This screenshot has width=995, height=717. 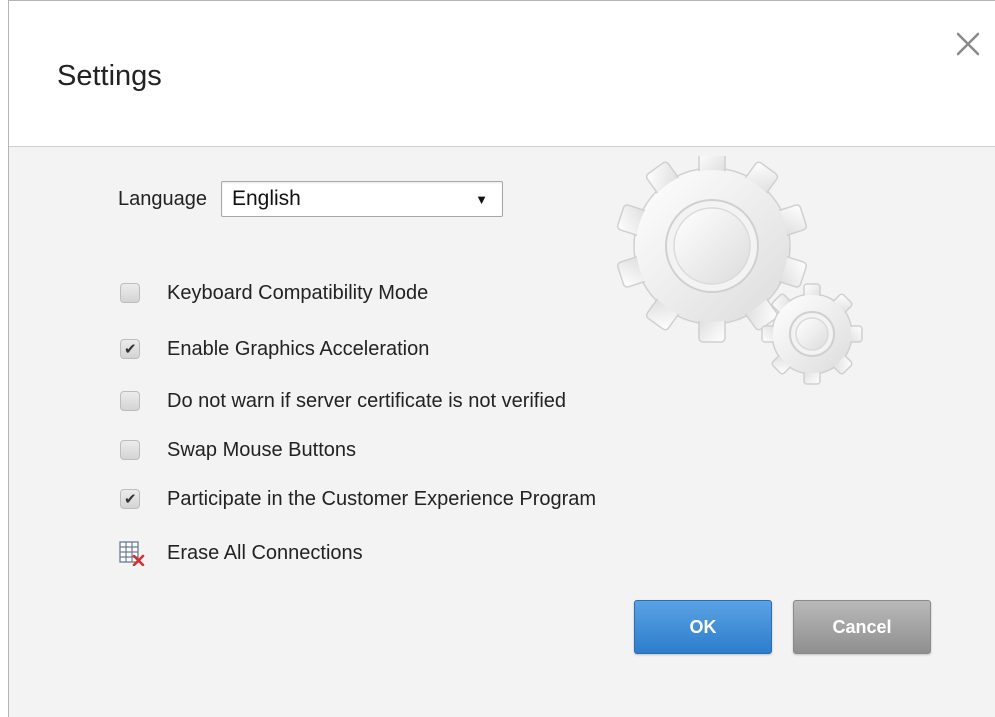 I want to click on server-certificate-checkbox, so click(x=130, y=401).